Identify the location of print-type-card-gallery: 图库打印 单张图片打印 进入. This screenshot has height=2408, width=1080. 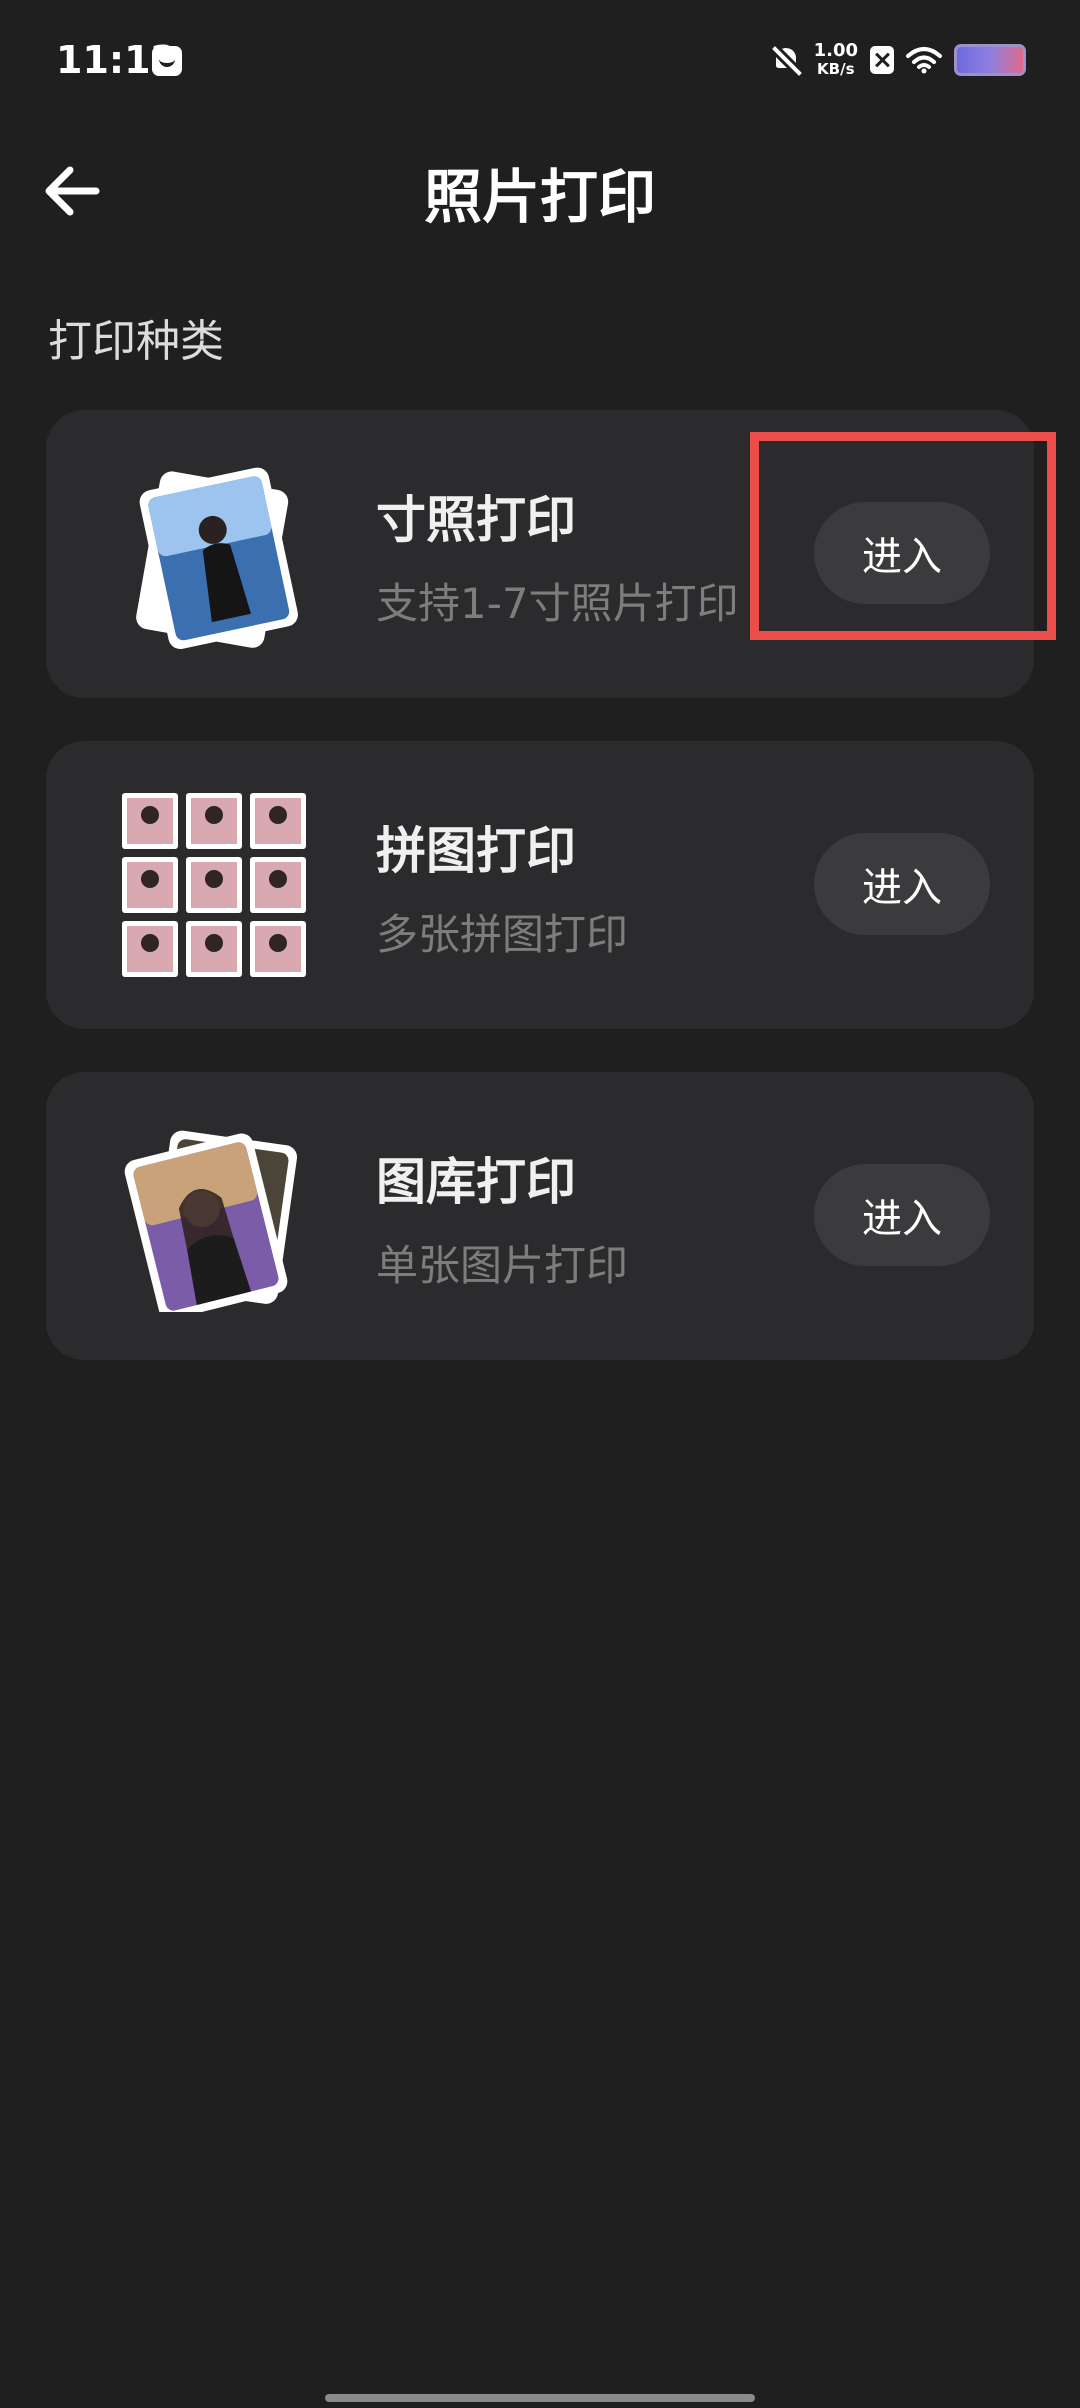
(540, 1216).